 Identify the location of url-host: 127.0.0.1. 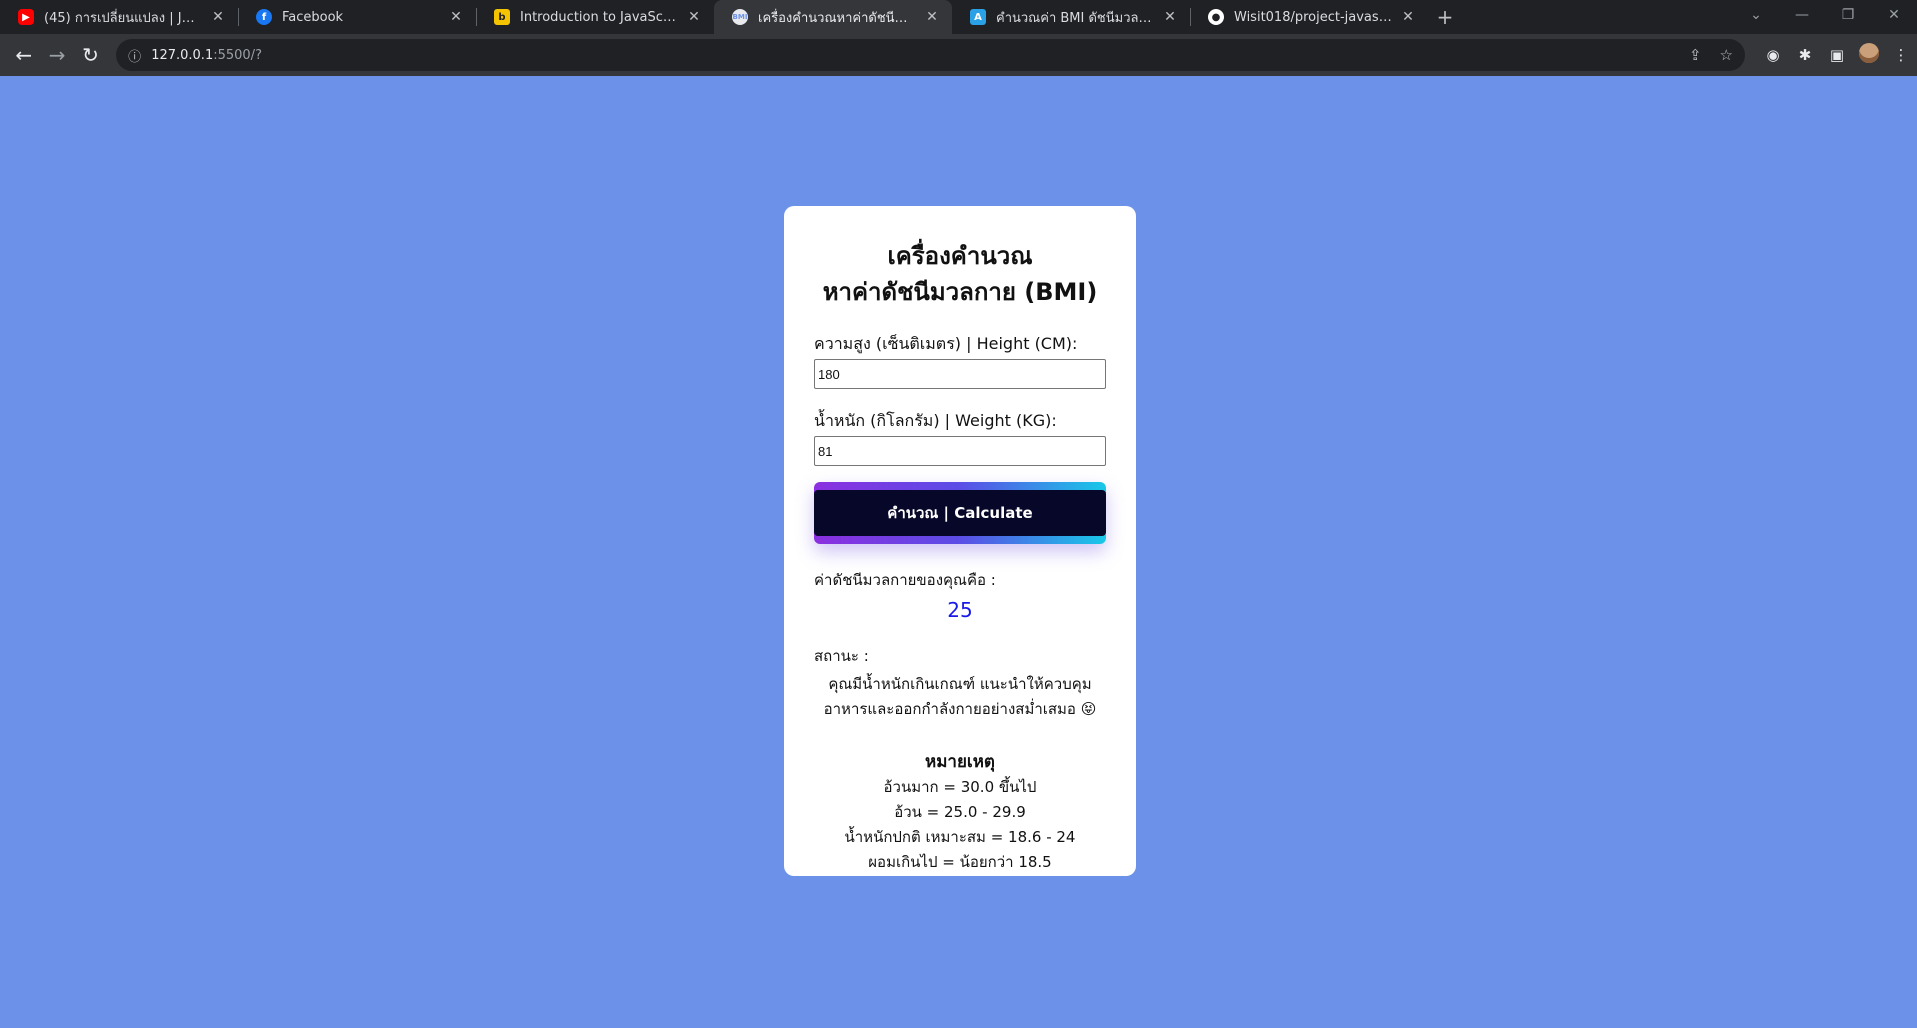
(182, 55).